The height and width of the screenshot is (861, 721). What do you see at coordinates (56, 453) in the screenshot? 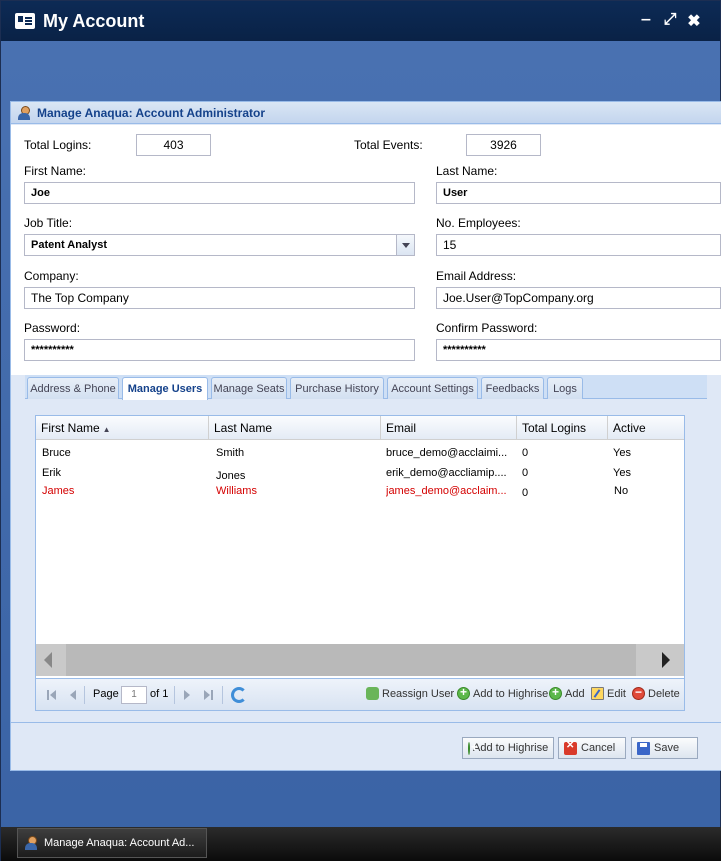
I see `cell-first-name: Bruce` at bounding box center [56, 453].